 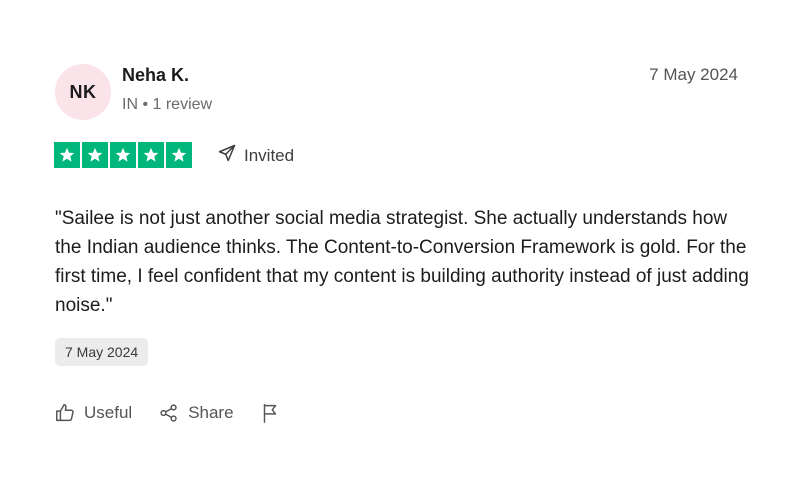 I want to click on avatar: NK, so click(x=83, y=92).